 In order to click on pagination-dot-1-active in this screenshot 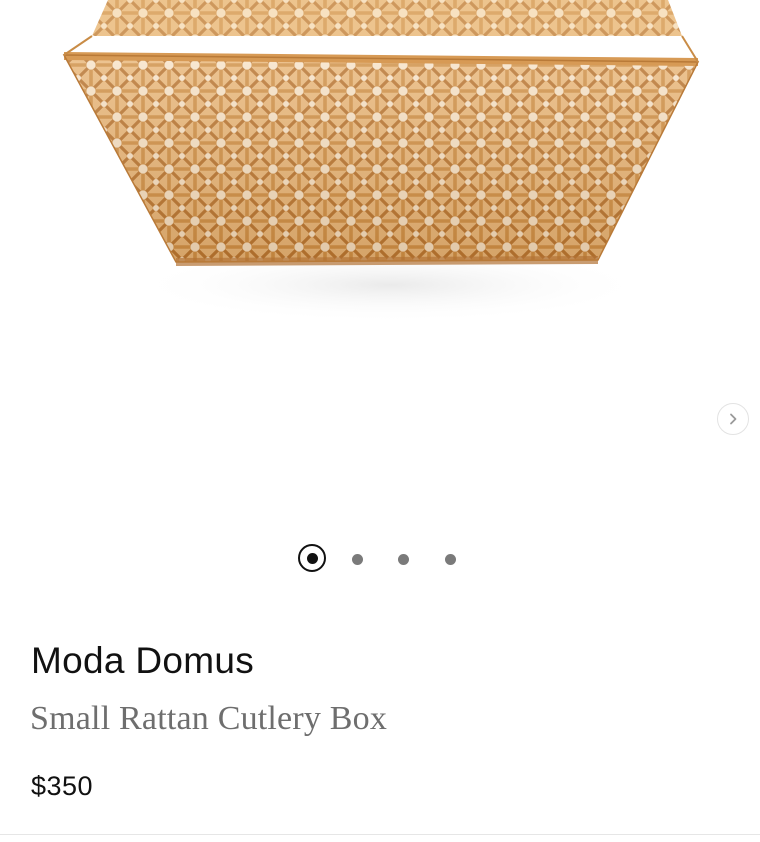, I will do `click(312, 558)`.